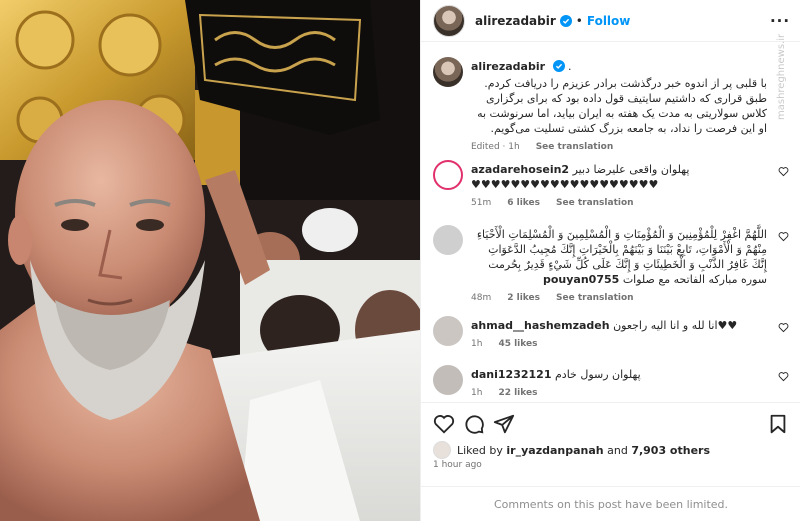 Image resolution: width=800 pixels, height=521 pixels. Describe the element at coordinates (480, 450) in the screenshot. I see `likes-prefix: Liked by` at that location.